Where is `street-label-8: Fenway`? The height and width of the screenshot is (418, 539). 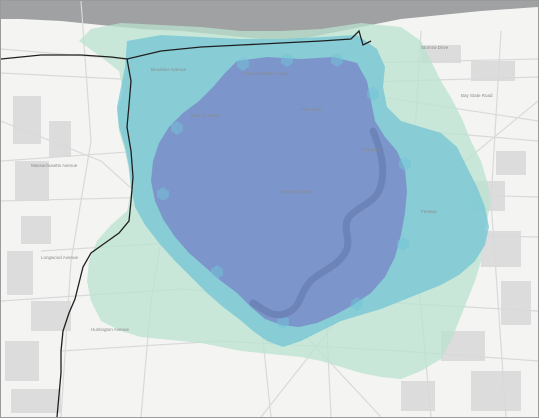 street-label-8: Fenway is located at coordinates (429, 211).